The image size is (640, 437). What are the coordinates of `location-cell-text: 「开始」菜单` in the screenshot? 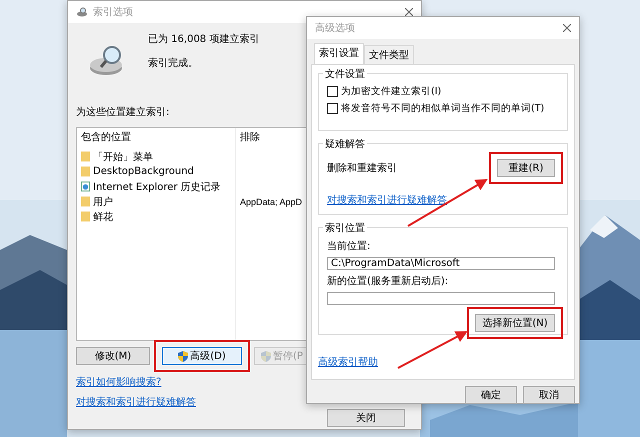 It's located at (123, 157).